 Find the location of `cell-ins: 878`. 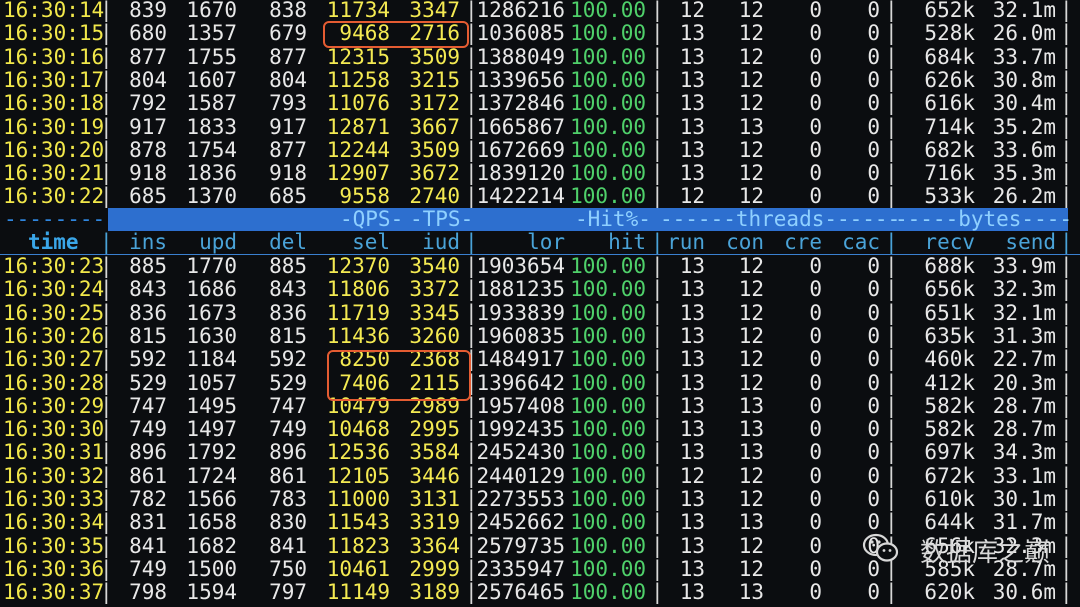

cell-ins: 878 is located at coordinates (148, 149).